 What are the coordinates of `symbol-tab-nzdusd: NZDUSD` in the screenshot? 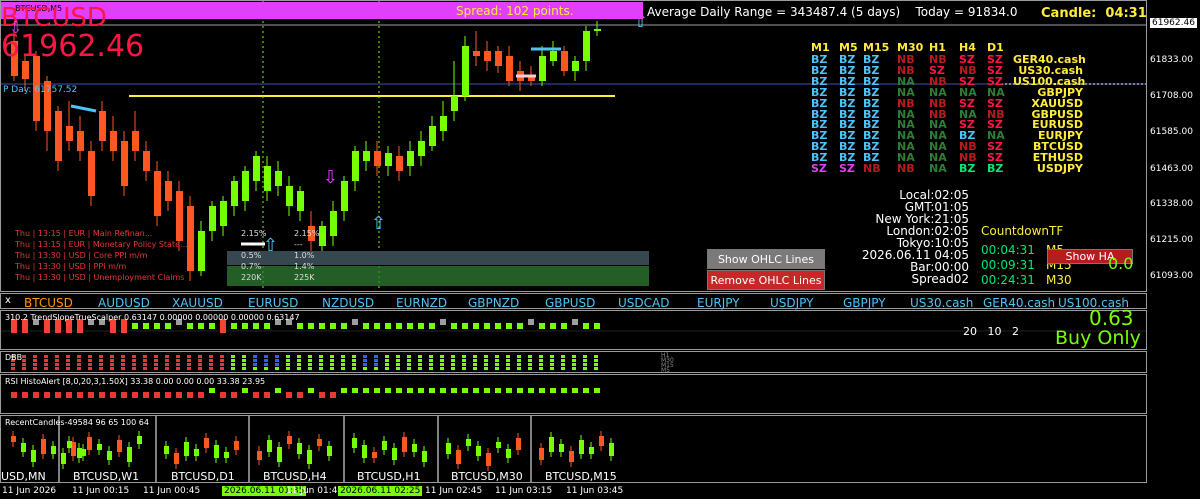 It's located at (348, 303).